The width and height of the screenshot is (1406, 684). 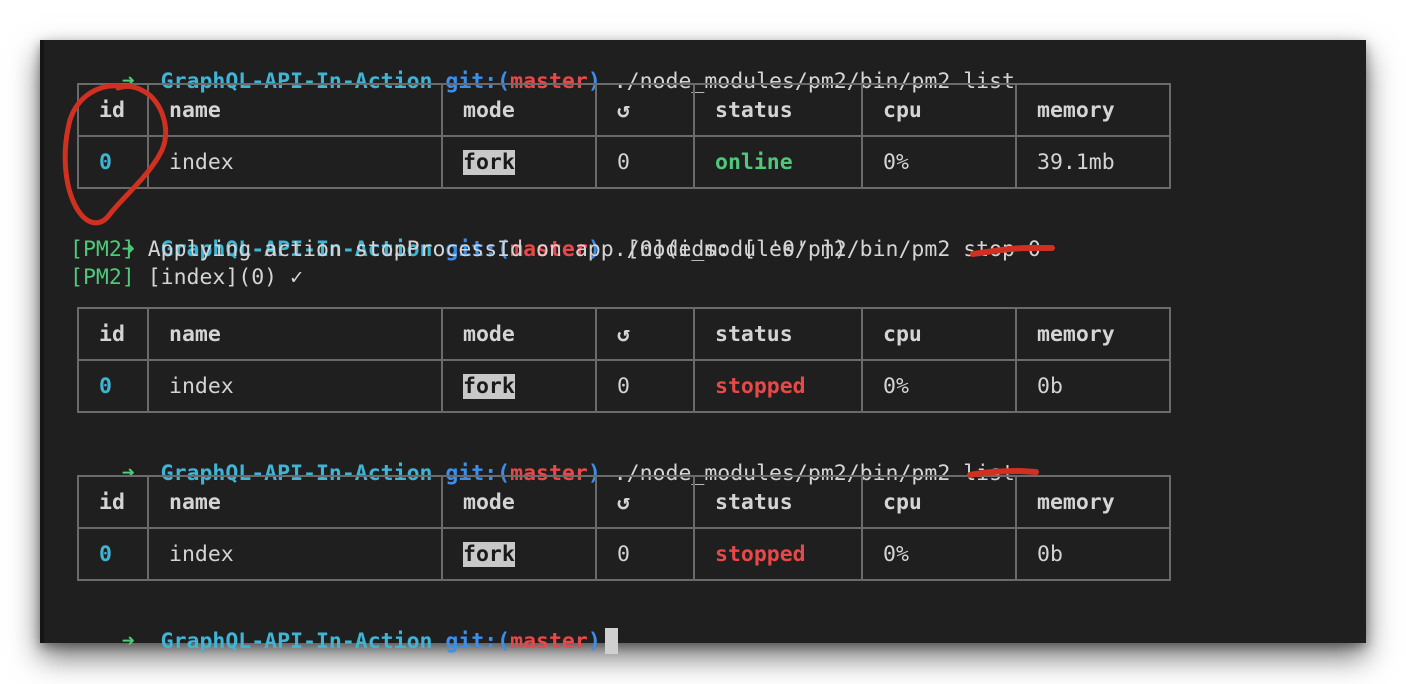 What do you see at coordinates (344, 627) in the screenshot?
I see `prompt-line: ➜ GraphQL-API-In-Action git:(master)` at bounding box center [344, 627].